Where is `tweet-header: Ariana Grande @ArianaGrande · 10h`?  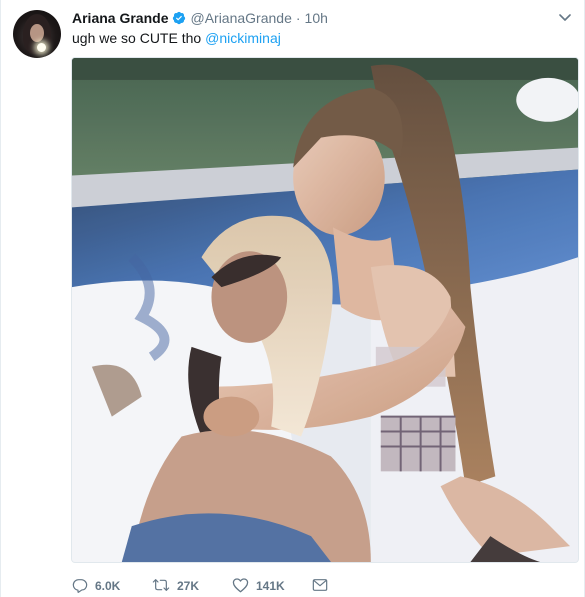
tweet-header: Ariana Grande @ArianaGrande · 10h is located at coordinates (200, 18).